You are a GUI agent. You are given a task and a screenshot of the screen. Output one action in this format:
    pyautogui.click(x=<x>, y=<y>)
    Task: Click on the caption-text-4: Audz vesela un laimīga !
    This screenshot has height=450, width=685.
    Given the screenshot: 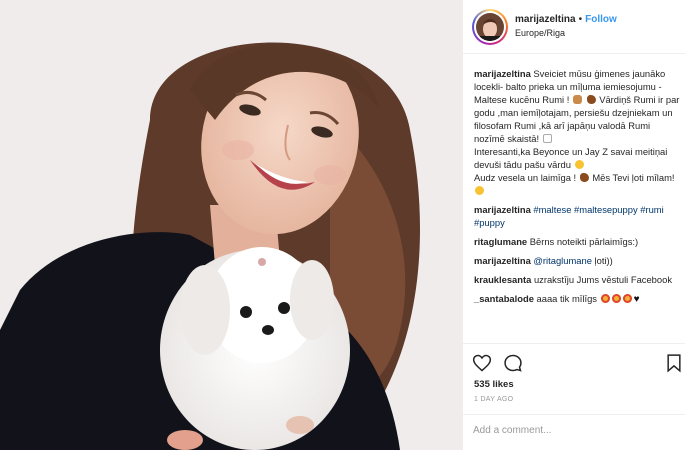 What is the action you would take?
    pyautogui.click(x=525, y=177)
    